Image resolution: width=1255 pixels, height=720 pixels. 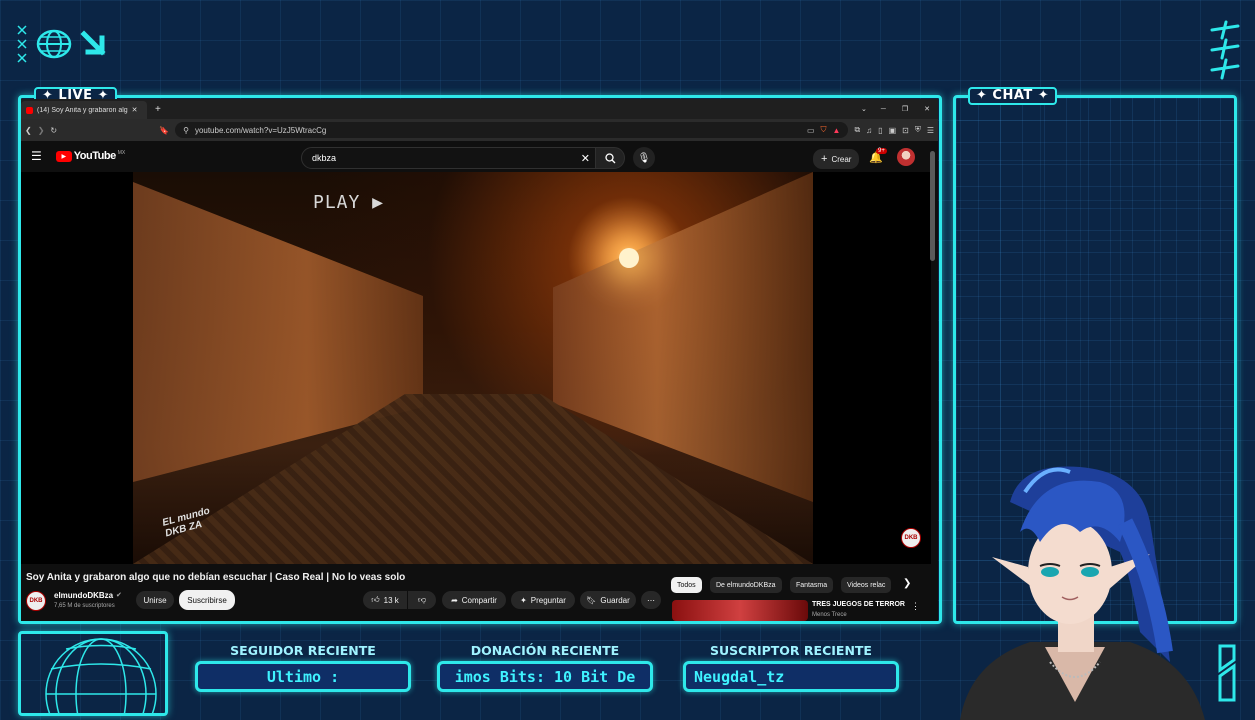 I want to click on vpn-icon: ⛨, so click(x=918, y=130).